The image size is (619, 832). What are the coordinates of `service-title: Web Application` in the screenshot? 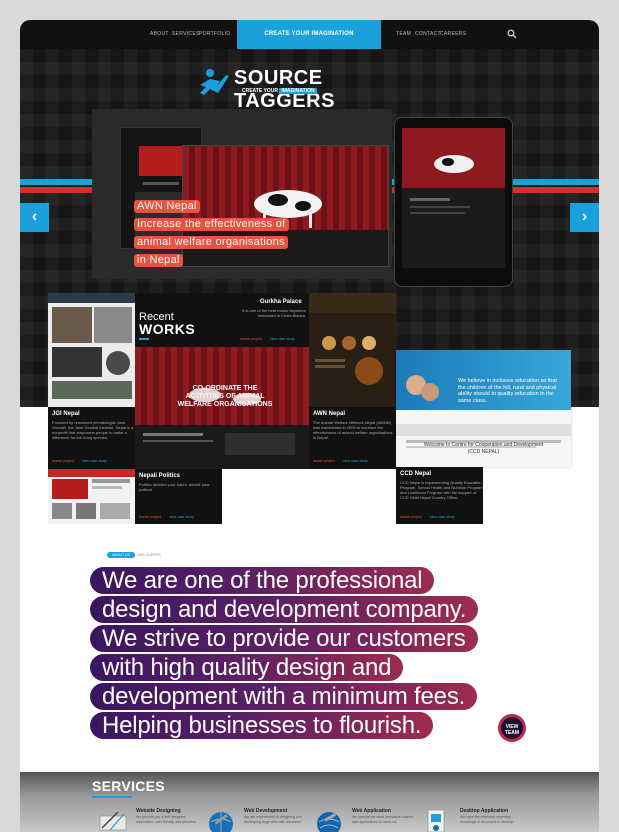 It's located at (371, 811).